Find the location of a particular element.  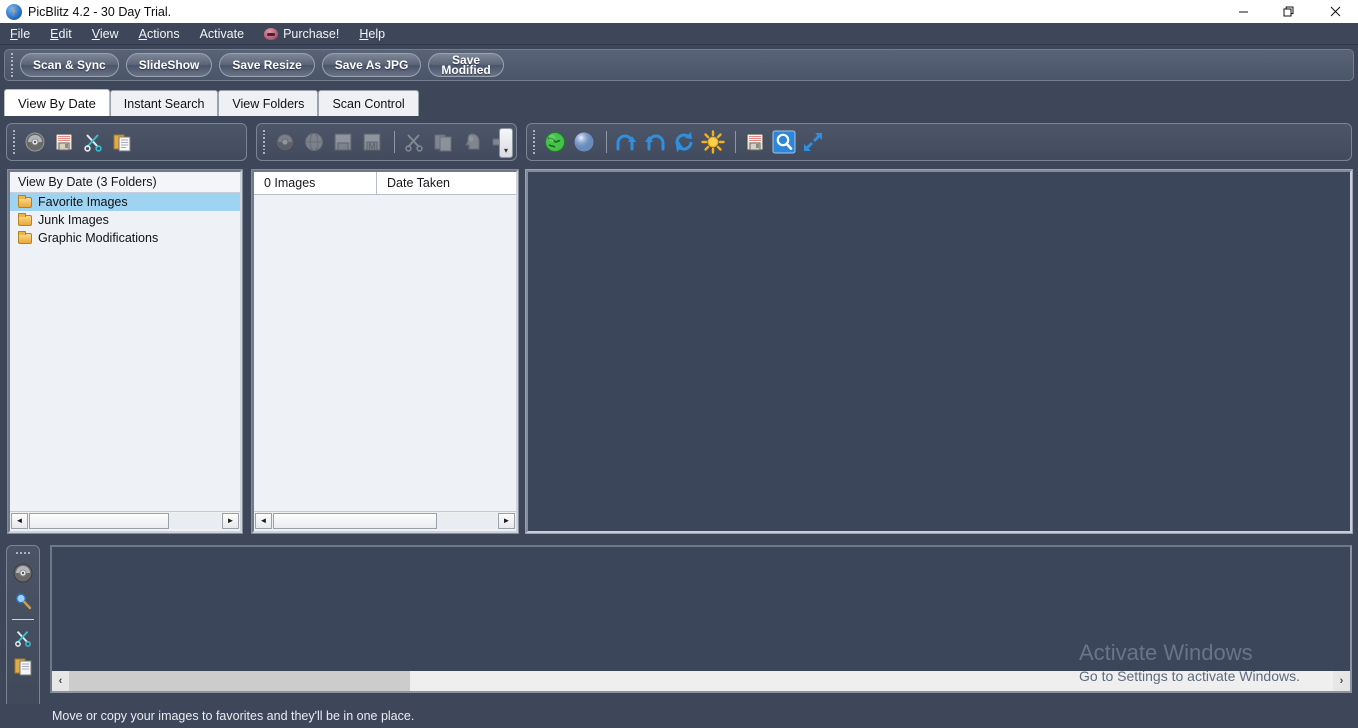

globe-icon is located at coordinates (314, 142).